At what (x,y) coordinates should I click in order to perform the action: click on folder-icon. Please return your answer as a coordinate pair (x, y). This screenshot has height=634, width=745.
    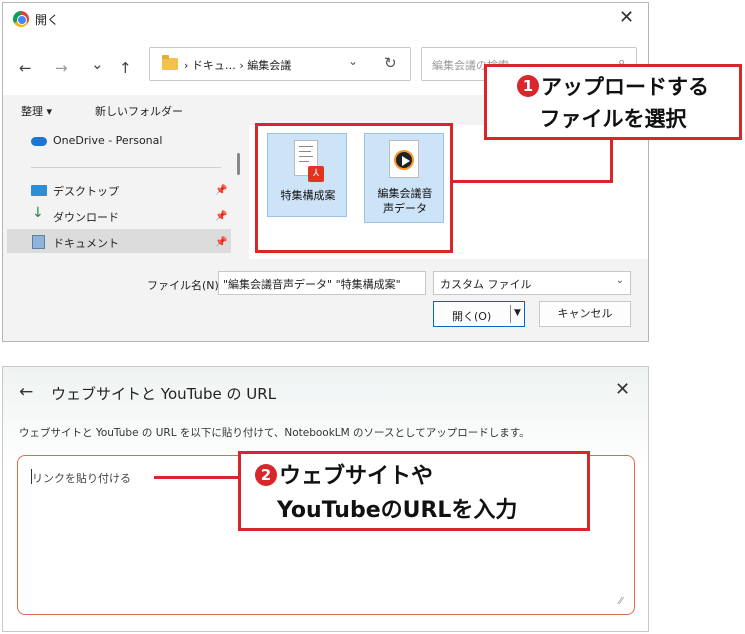
    Looking at the image, I should click on (170, 62).